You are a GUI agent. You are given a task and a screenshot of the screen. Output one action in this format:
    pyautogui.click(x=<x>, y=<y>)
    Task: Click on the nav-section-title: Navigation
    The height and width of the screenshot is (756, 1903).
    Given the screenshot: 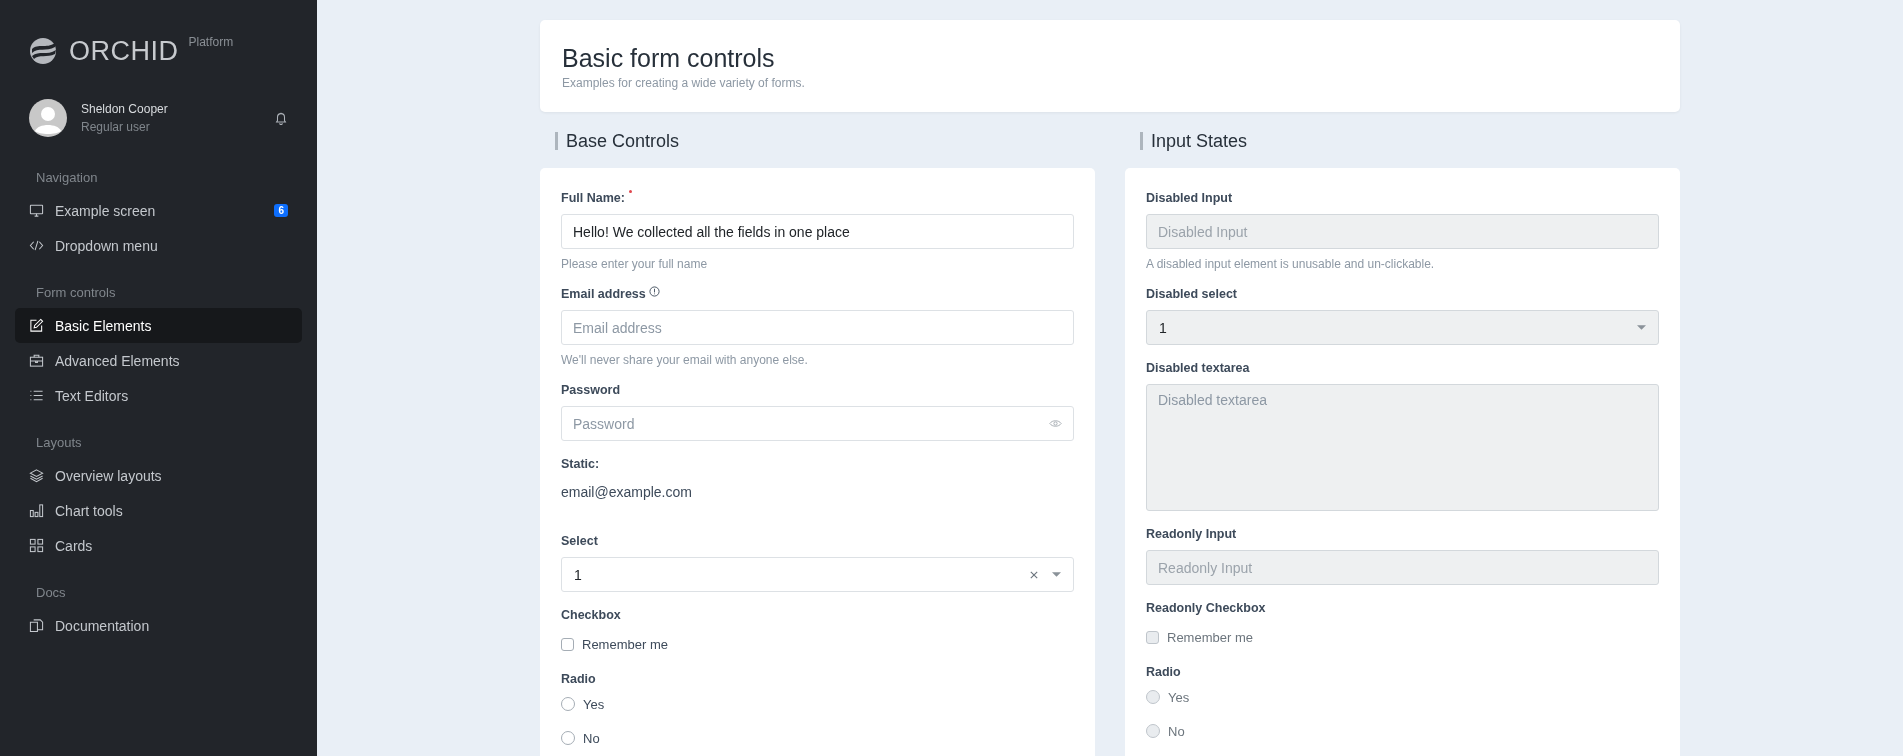 What is the action you would take?
    pyautogui.click(x=67, y=178)
    